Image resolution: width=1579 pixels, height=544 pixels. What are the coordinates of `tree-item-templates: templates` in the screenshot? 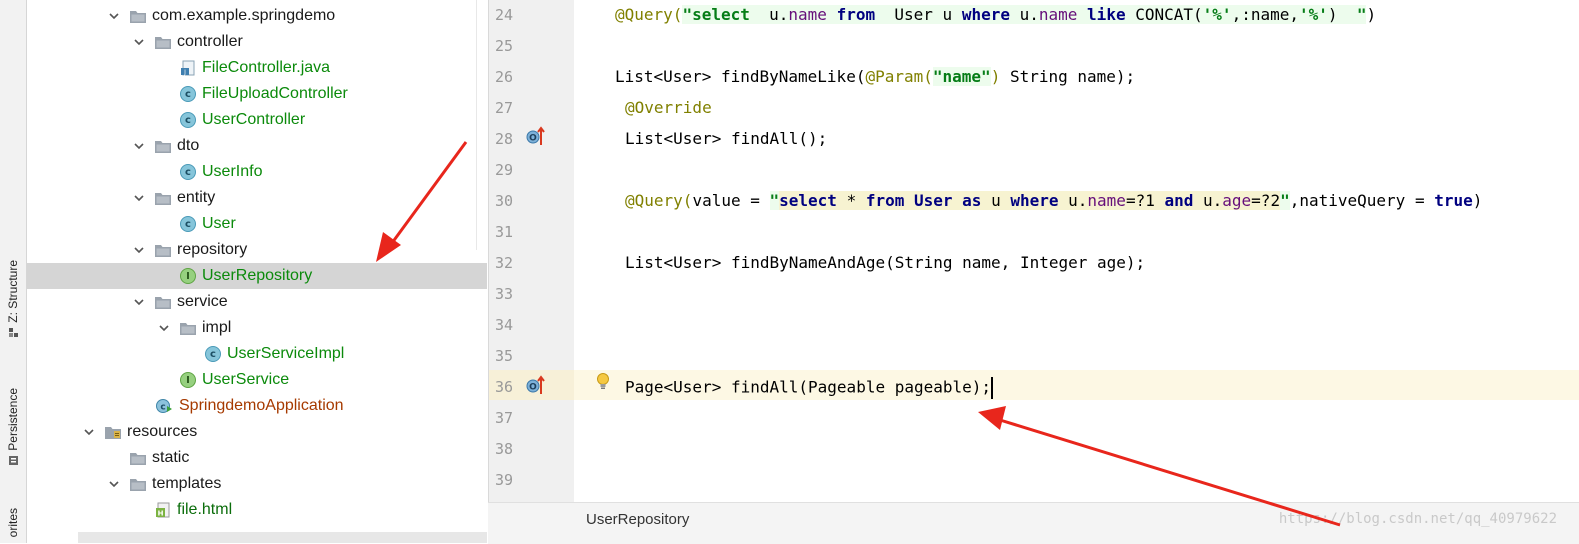 It's located at (257, 484).